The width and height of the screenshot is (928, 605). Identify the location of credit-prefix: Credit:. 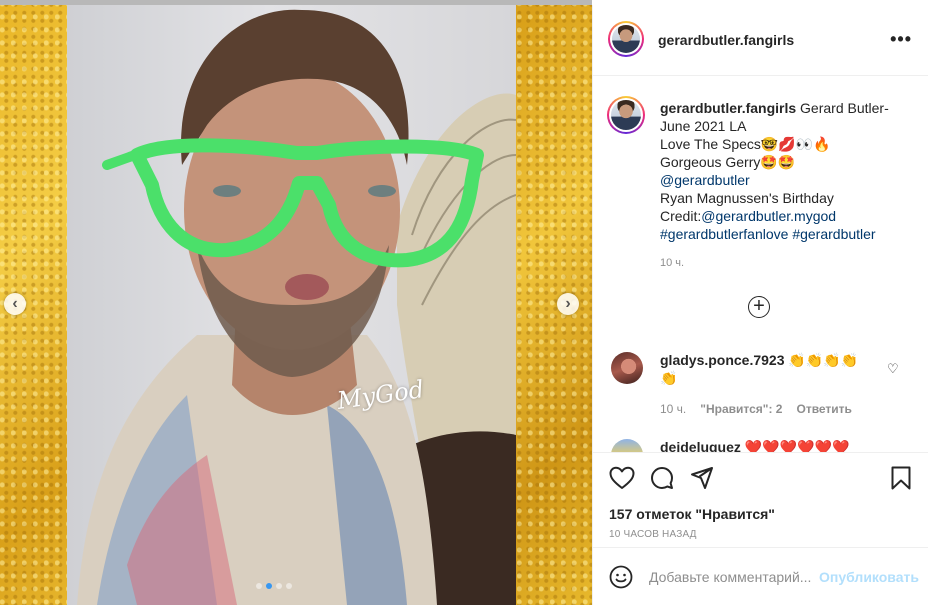
(681, 216).